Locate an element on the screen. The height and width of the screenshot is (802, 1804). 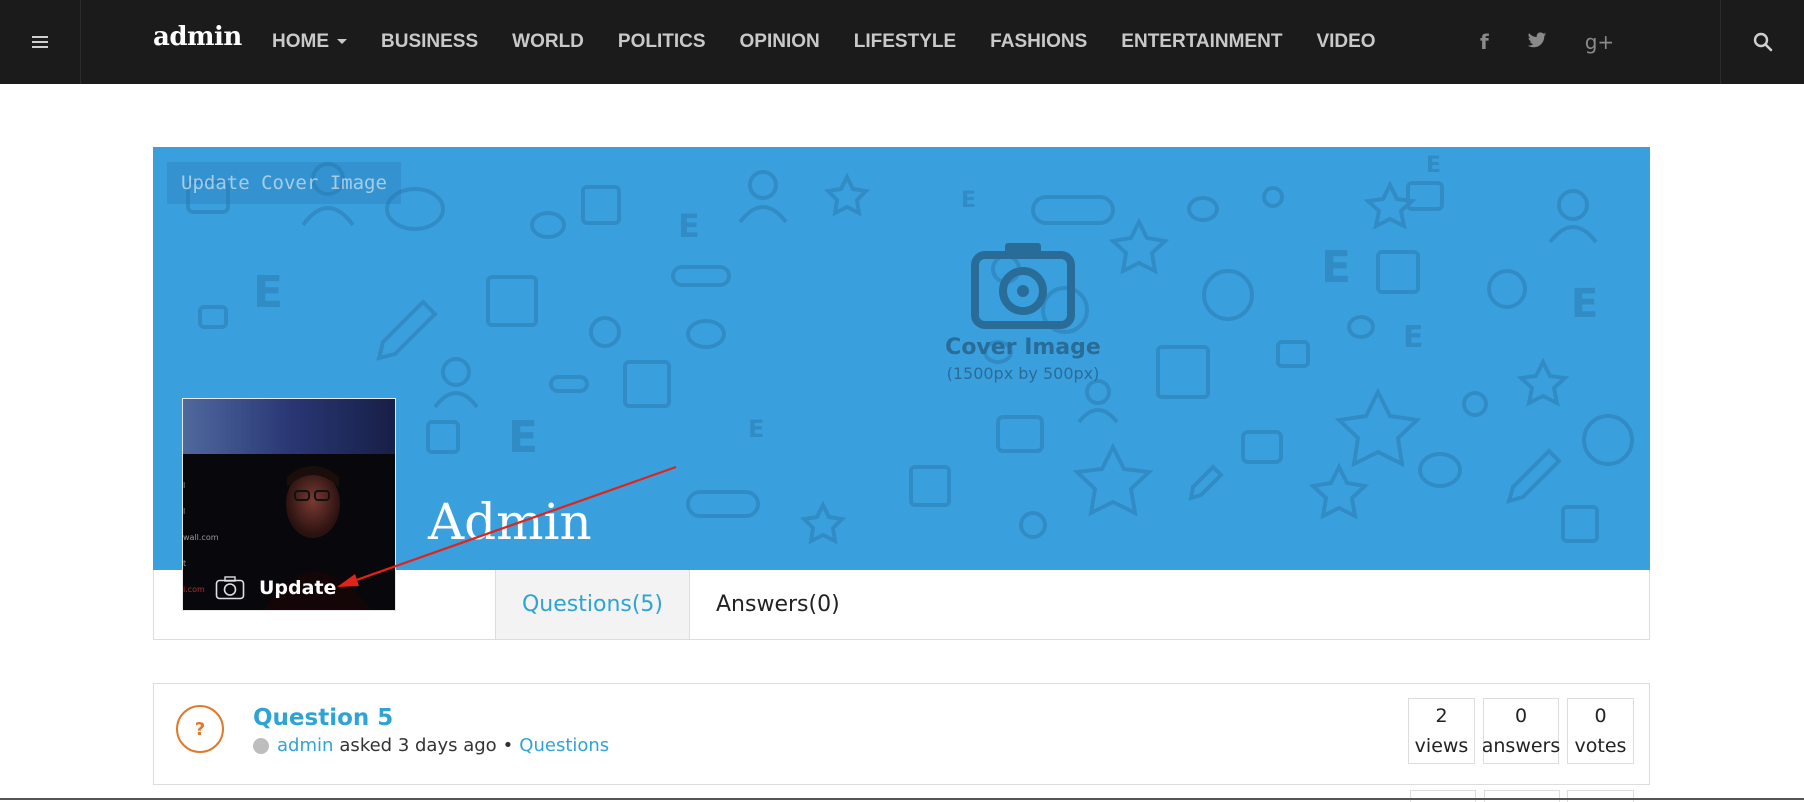
google-plus-icon: g+ is located at coordinates (1599, 42).